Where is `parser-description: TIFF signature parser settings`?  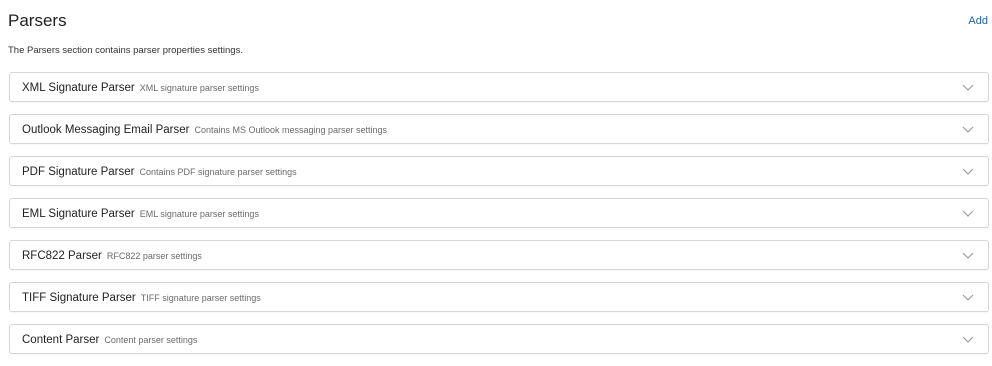
parser-description: TIFF signature parser settings is located at coordinates (200, 298).